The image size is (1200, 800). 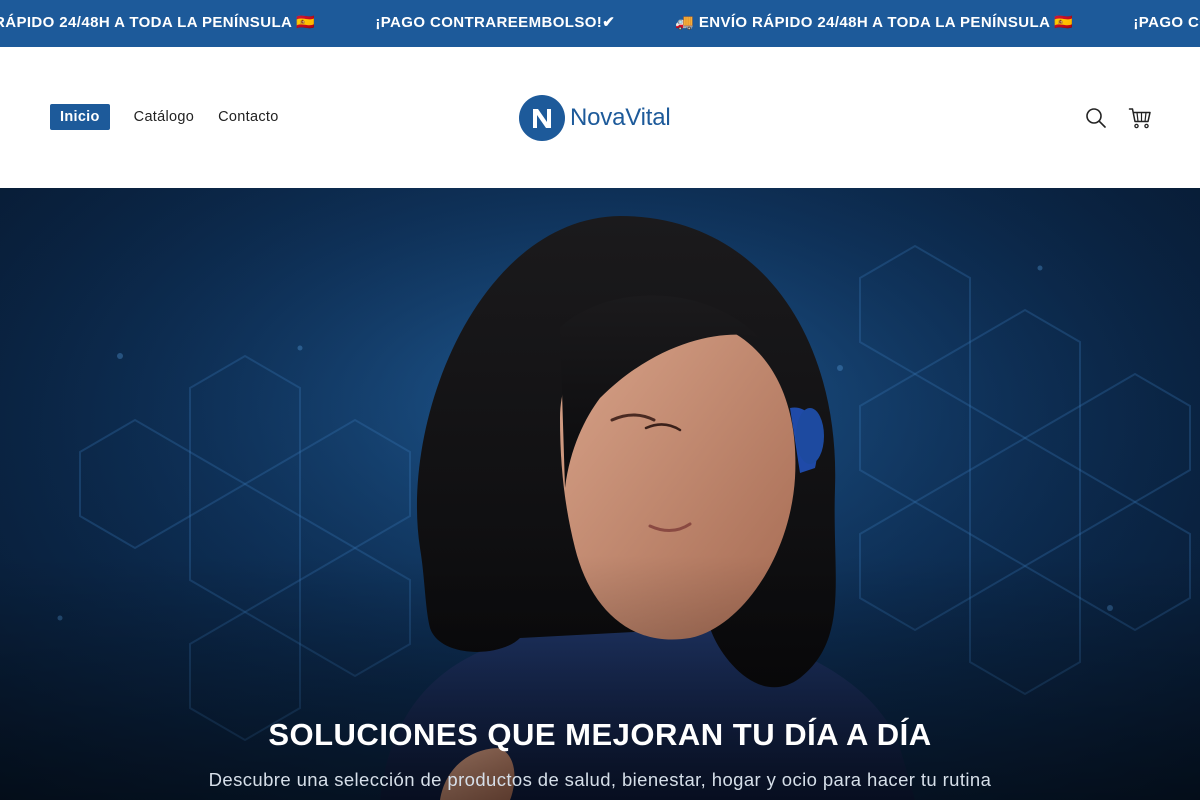 I want to click on logo-text: NovaVital, so click(x=620, y=117).